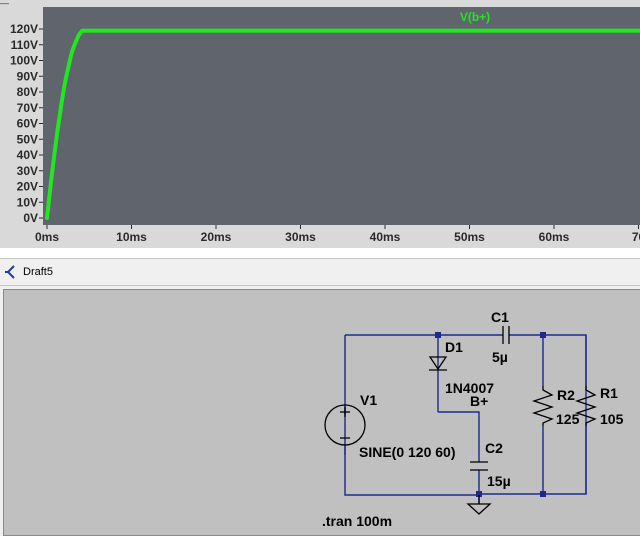 This screenshot has width=640, height=537. What do you see at coordinates (499, 481) in the screenshot?
I see `c2-value-label: 15µ` at bounding box center [499, 481].